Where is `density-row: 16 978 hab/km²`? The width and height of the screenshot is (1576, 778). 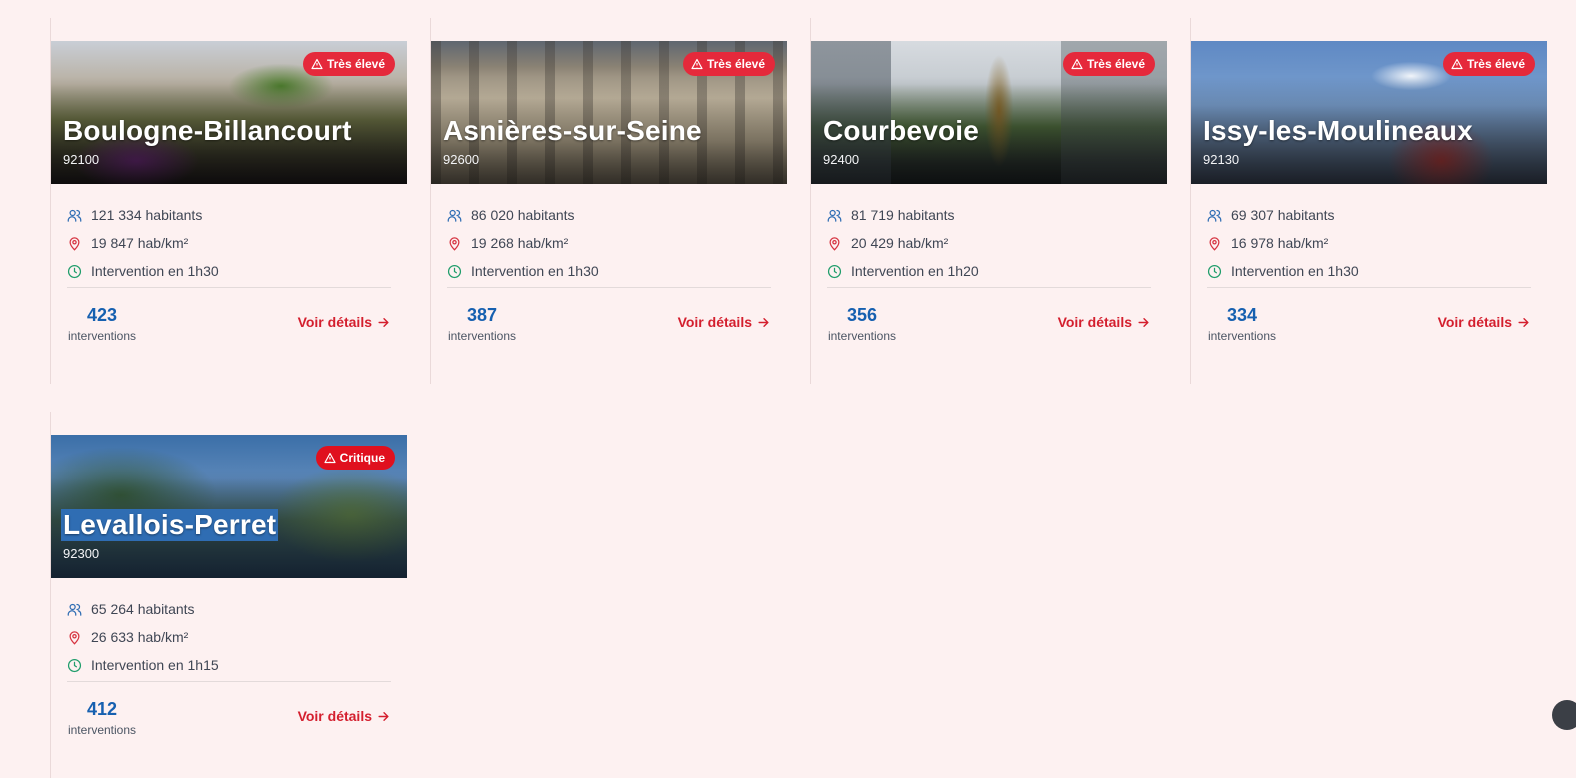 density-row: 16 978 hab/km² is located at coordinates (1369, 243).